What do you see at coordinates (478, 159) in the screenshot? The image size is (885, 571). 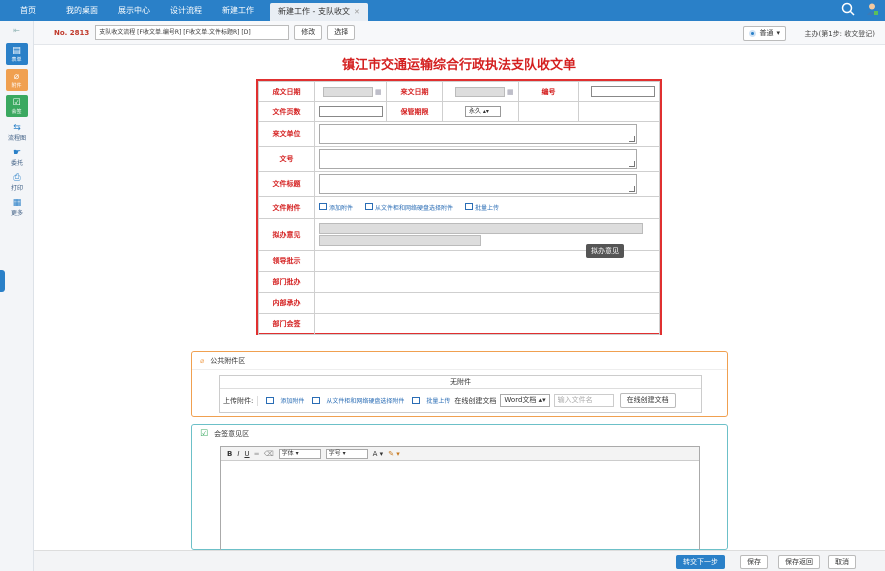 I see `doc-no-textarea` at bounding box center [478, 159].